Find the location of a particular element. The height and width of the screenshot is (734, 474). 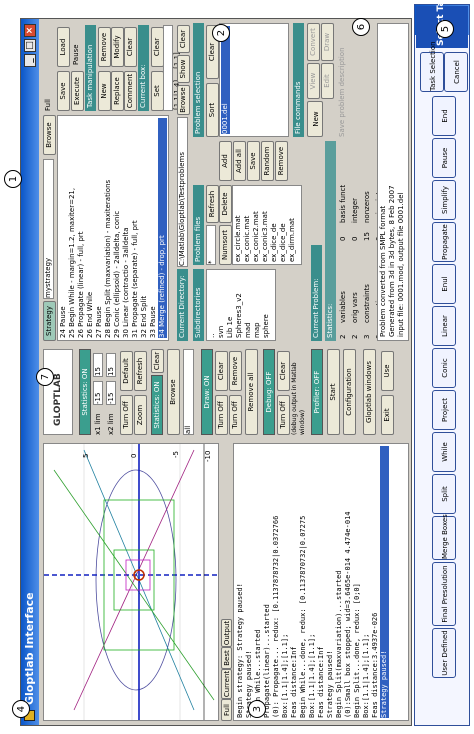

debug-turn-on-button: Turn Off is located at coordinates (283, 415).